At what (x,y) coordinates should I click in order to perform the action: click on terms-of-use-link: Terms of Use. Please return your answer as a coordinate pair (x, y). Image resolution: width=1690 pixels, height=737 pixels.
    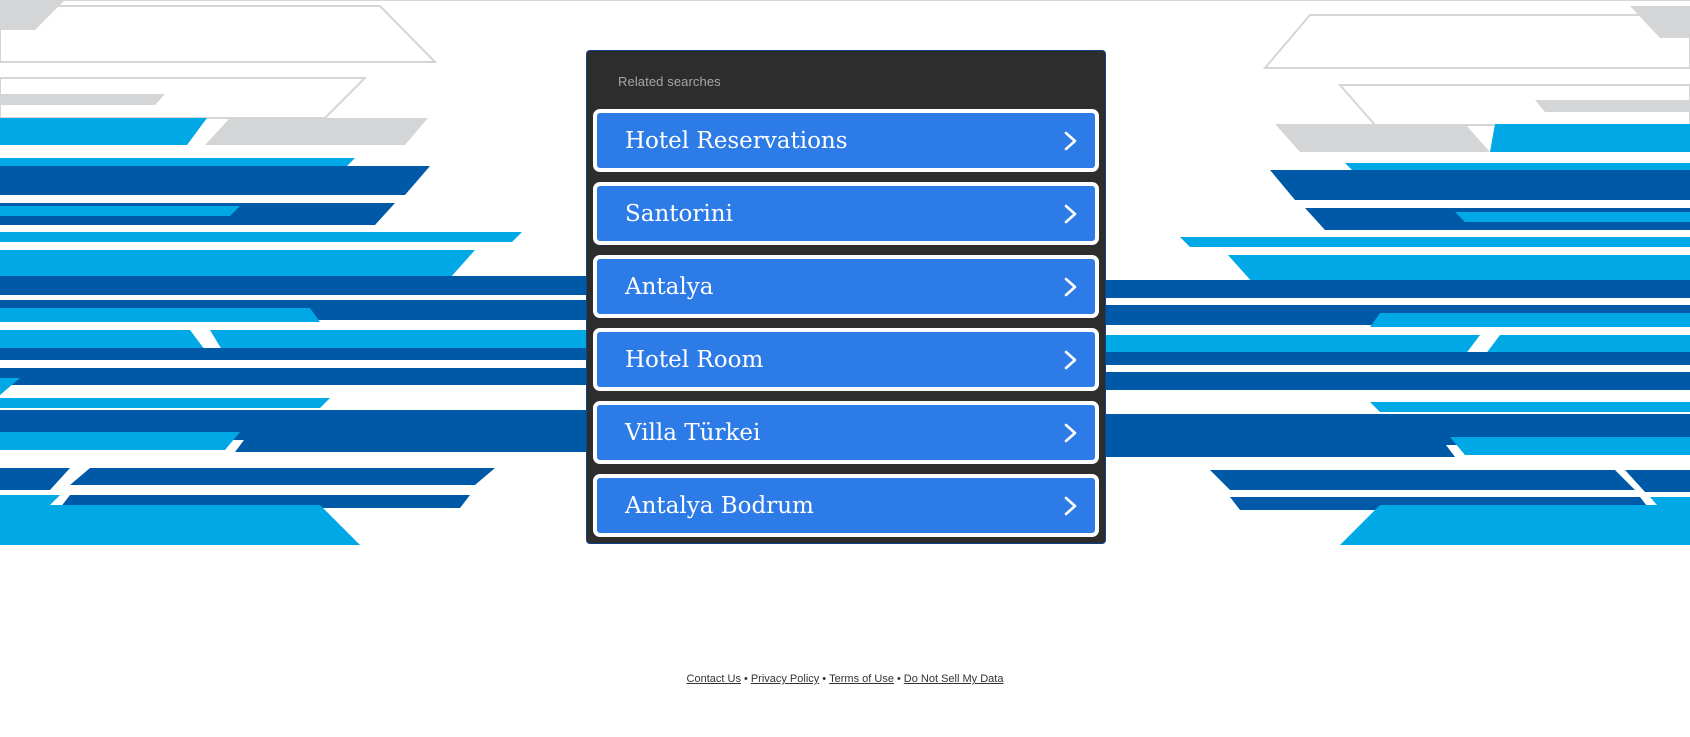
    Looking at the image, I should click on (861, 679).